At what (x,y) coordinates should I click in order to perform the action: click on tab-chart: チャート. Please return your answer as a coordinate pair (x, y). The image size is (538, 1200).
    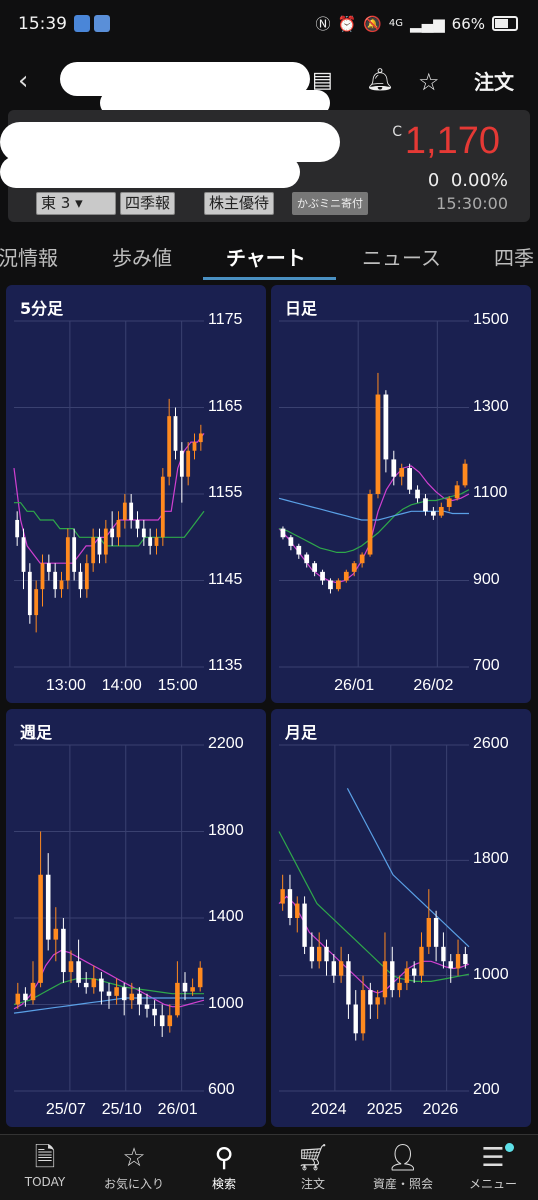
    Looking at the image, I should click on (266, 256).